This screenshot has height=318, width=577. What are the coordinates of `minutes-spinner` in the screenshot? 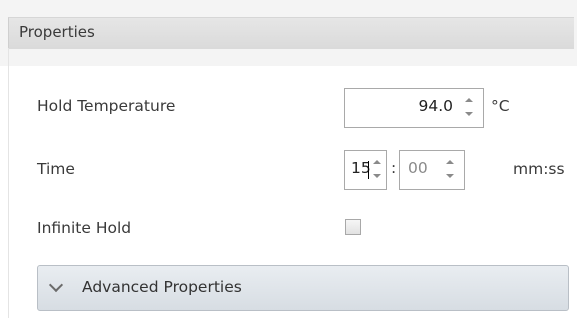 It's located at (377, 170).